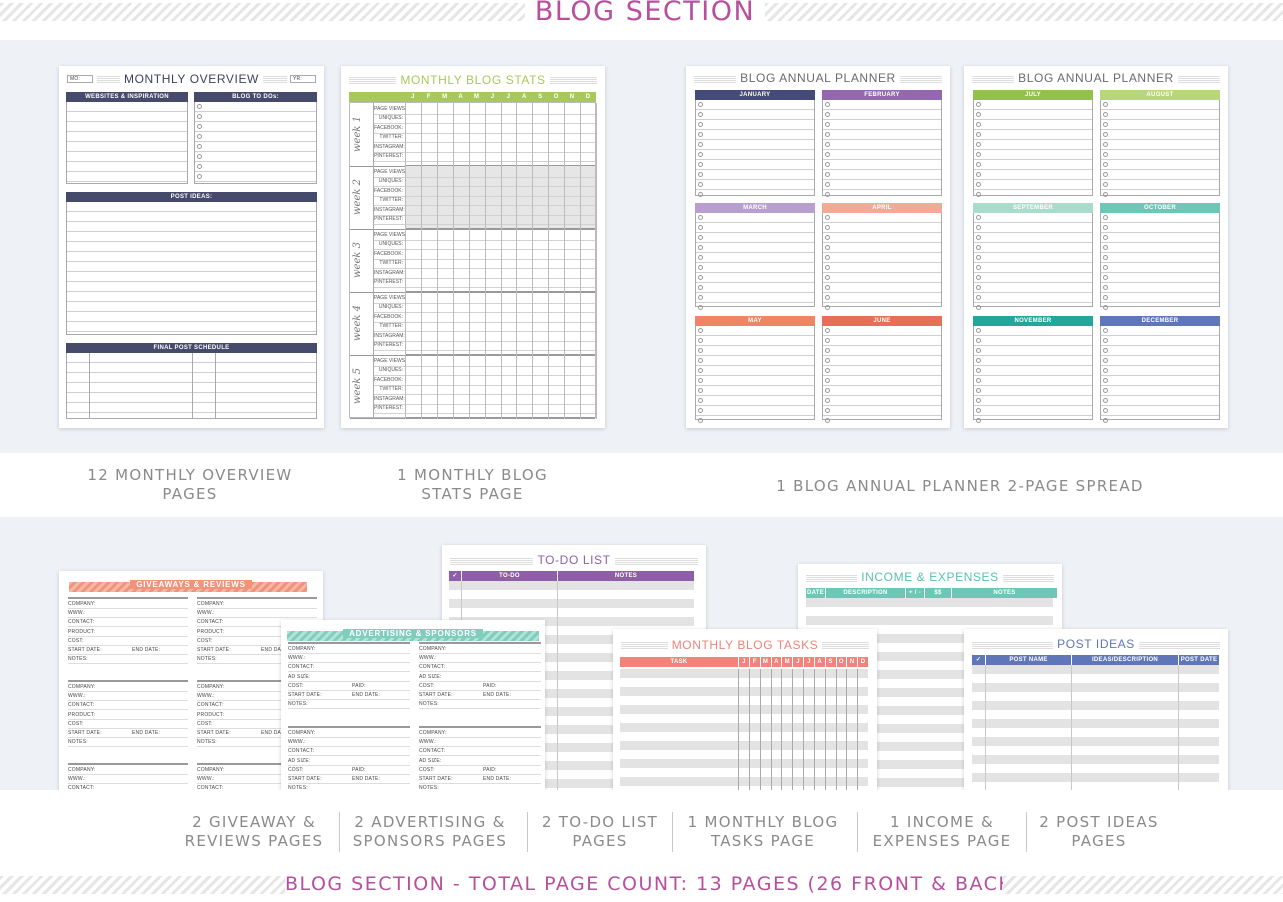 The height and width of the screenshot is (902, 1283). Describe the element at coordinates (882, 95) in the screenshot. I see `month-header-february: FEBRUARY` at that location.